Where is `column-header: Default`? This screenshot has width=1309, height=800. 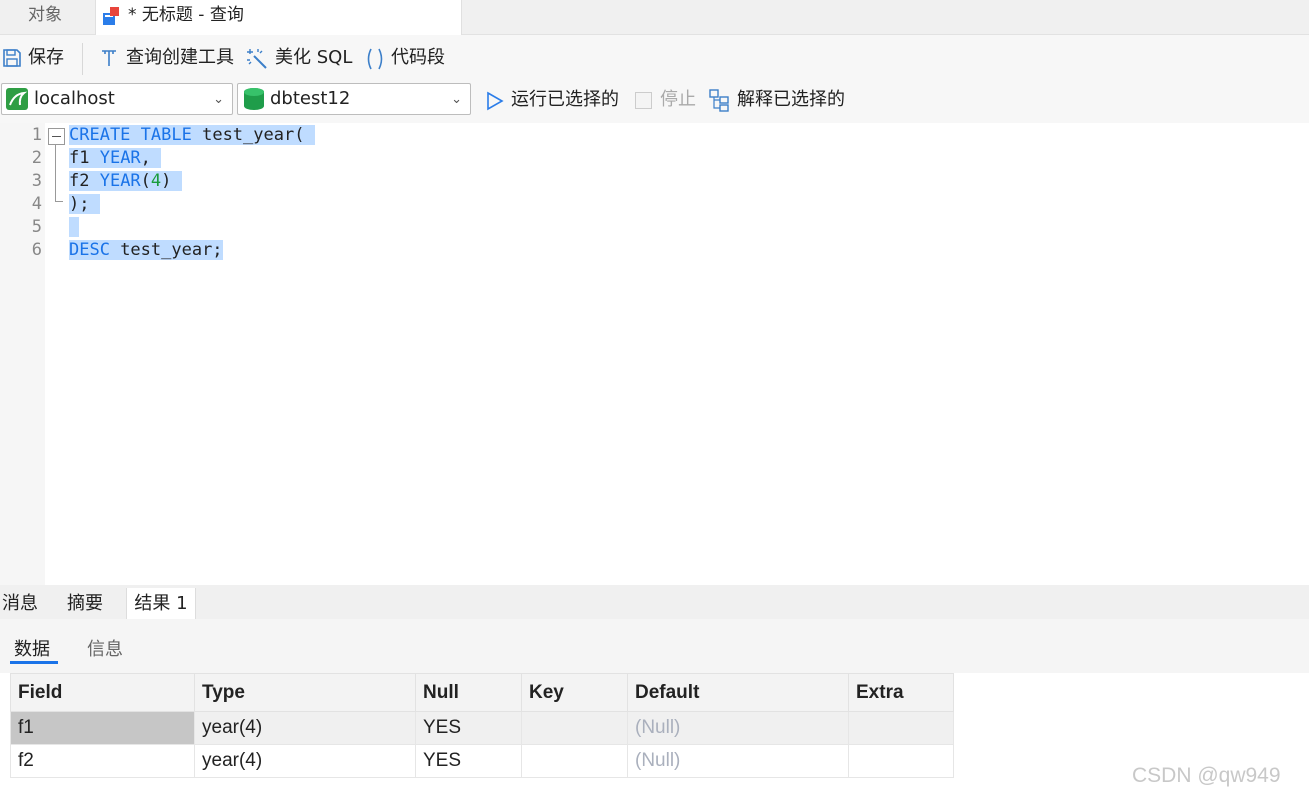
column-header: Default is located at coordinates (738, 692).